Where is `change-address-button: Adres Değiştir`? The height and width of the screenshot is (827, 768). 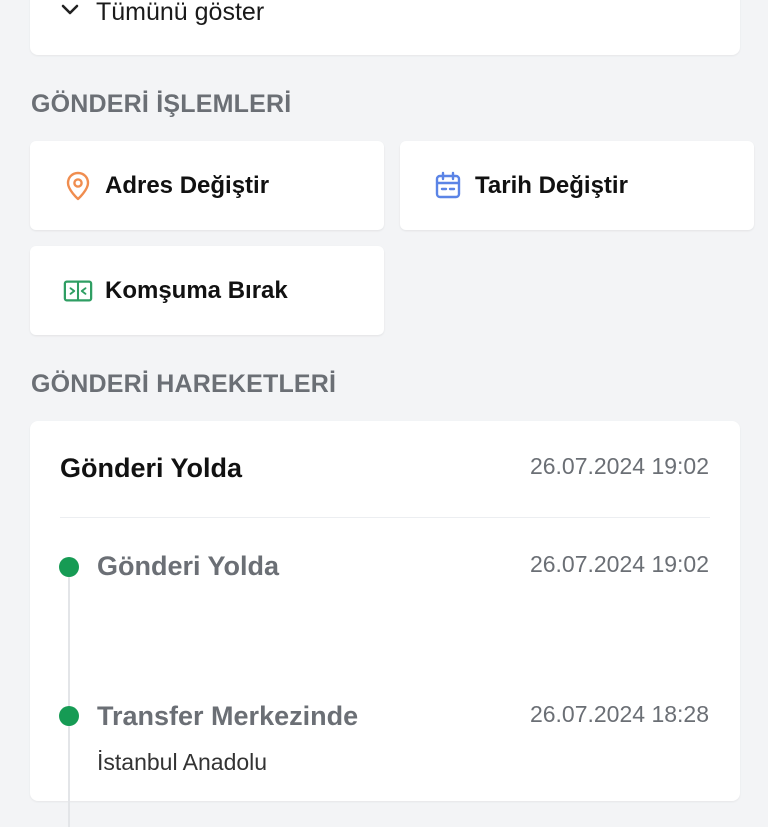
change-address-button: Adres Değiştir is located at coordinates (207, 185).